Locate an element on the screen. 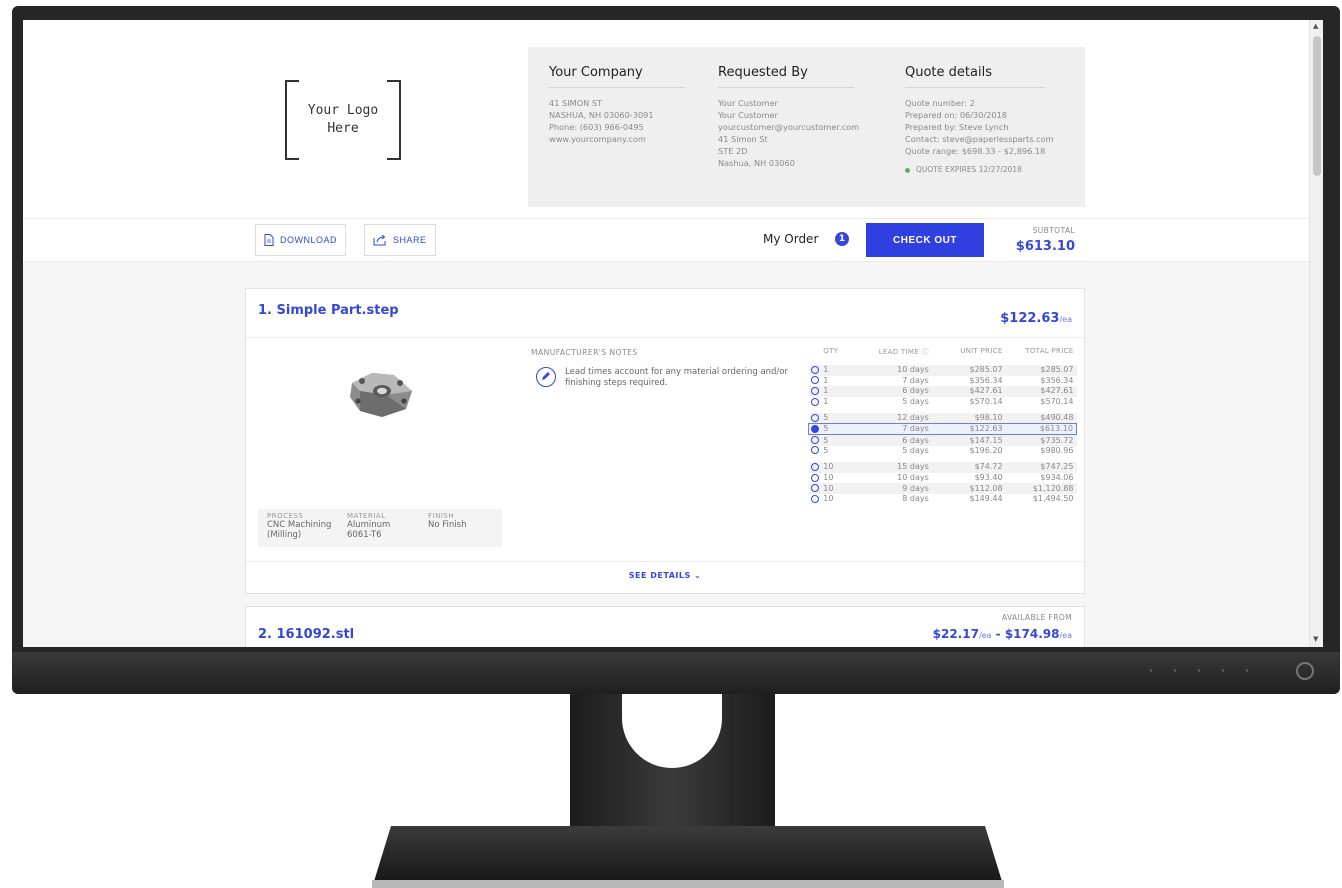  total-price-cell: $356.34 is located at coordinates (1057, 380).